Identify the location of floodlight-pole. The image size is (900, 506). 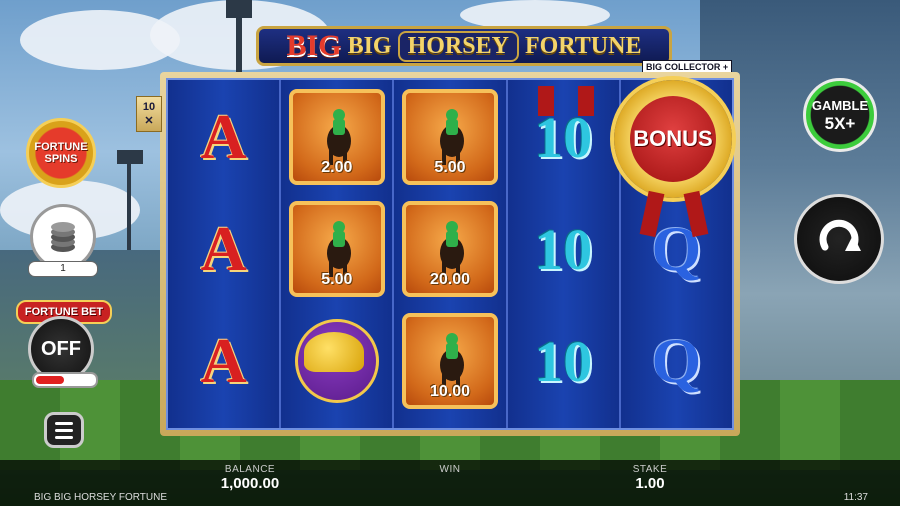
(129, 205).